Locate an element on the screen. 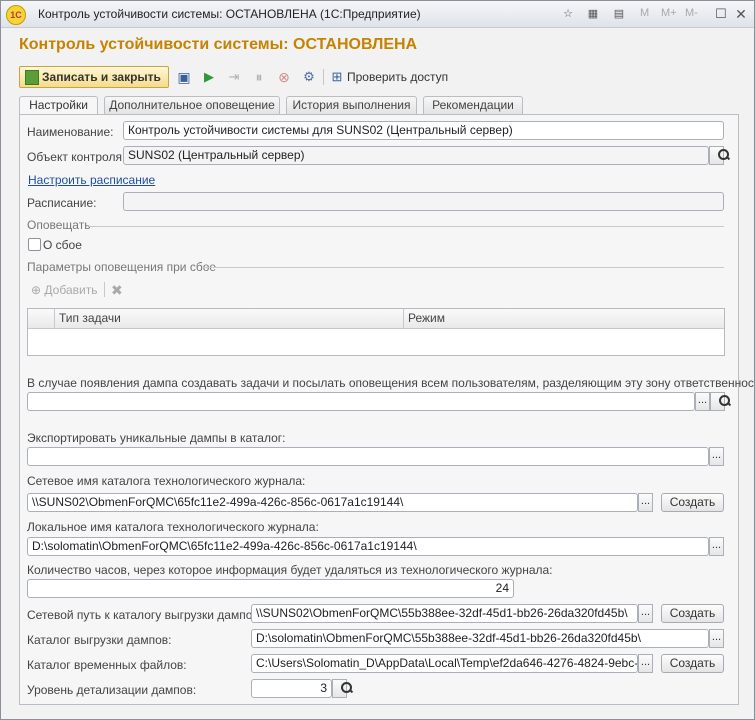 Image resolution: width=755 pixels, height=720 pixels. notify-divider is located at coordinates (406, 226).